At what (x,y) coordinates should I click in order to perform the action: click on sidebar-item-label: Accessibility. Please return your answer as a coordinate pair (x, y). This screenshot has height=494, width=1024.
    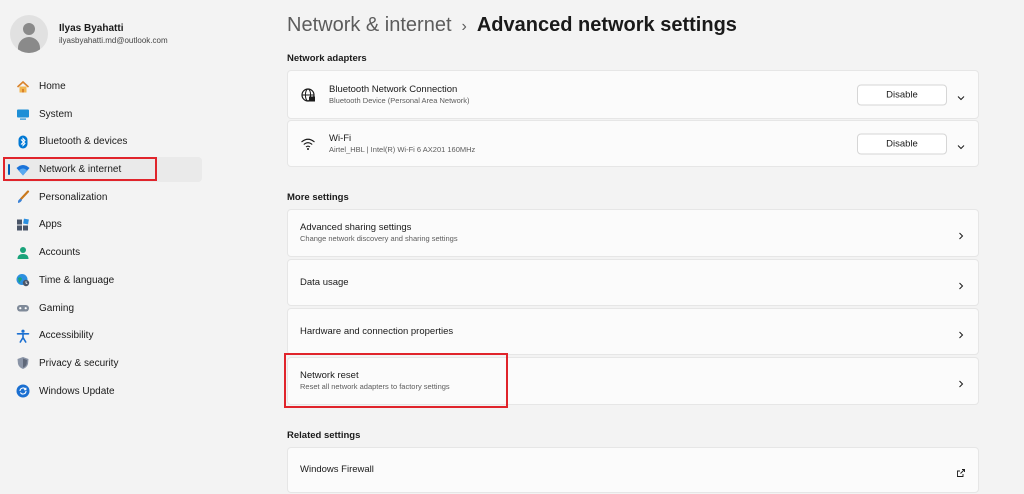
    Looking at the image, I should click on (66, 336).